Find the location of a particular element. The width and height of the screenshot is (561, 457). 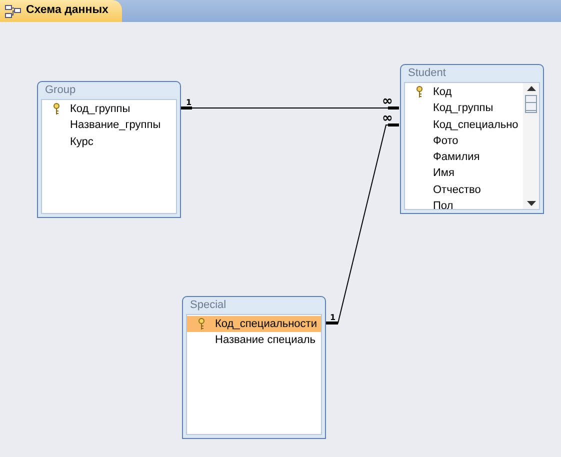

scroll-up-icon is located at coordinates (531, 88).